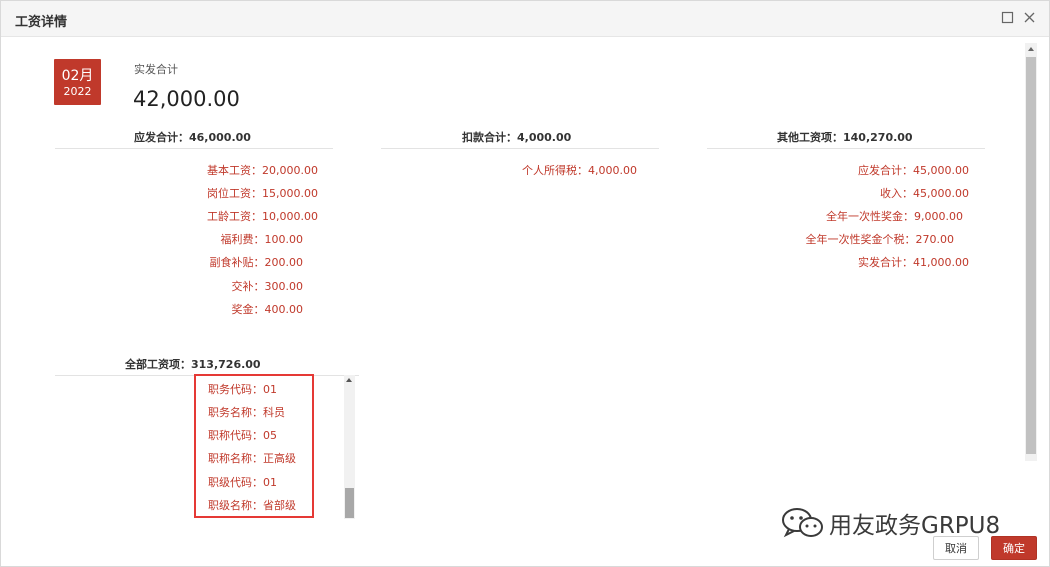  Describe the element at coordinates (894, 216) in the screenshot. I see `list-item: 全年一次性奖金：9,000.00` at that location.